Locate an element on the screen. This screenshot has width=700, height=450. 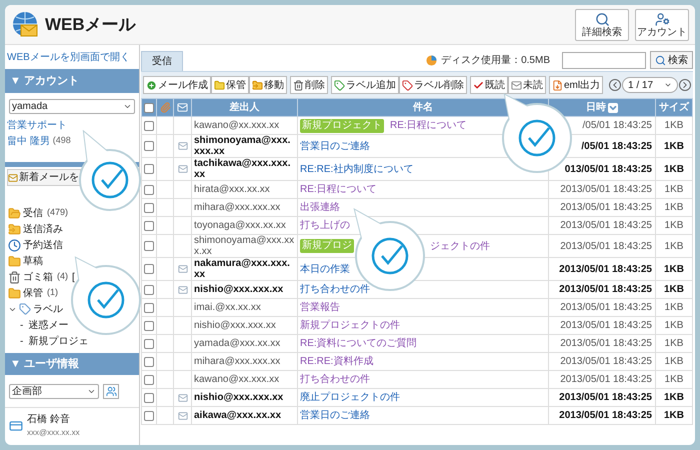
pie-chart-icon is located at coordinates (432, 60).